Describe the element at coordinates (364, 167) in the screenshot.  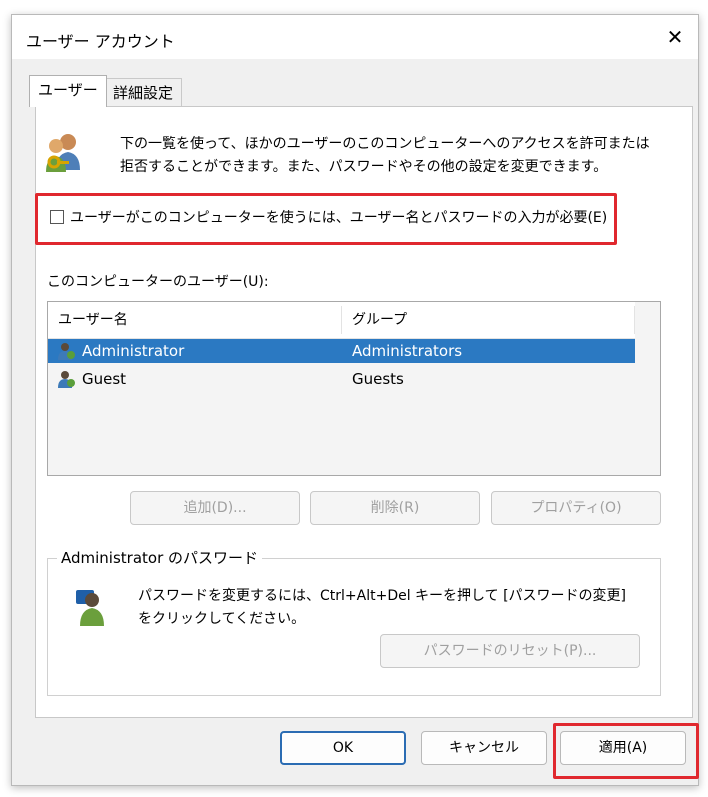
I see `intro-line-2: 拒否することができます。また、パスワードやその他の設定を変更できます。` at that location.